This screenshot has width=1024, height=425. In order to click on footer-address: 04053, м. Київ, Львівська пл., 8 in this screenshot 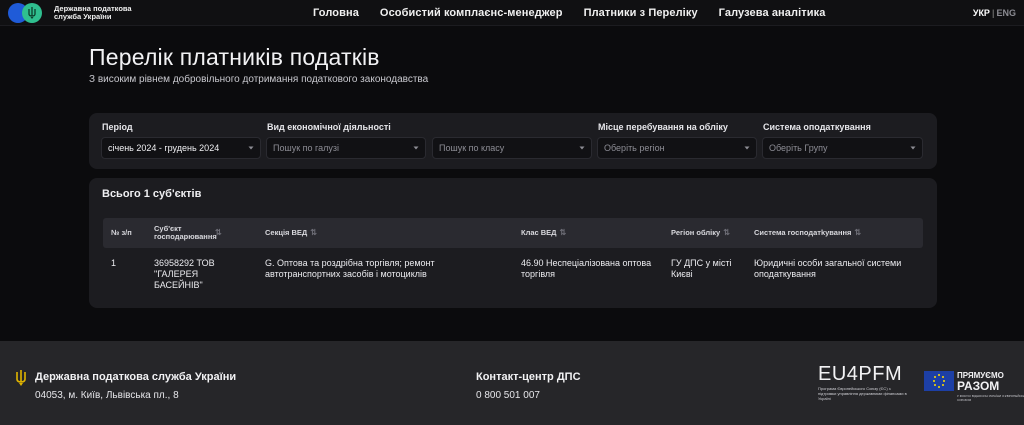, I will do `click(107, 395)`.